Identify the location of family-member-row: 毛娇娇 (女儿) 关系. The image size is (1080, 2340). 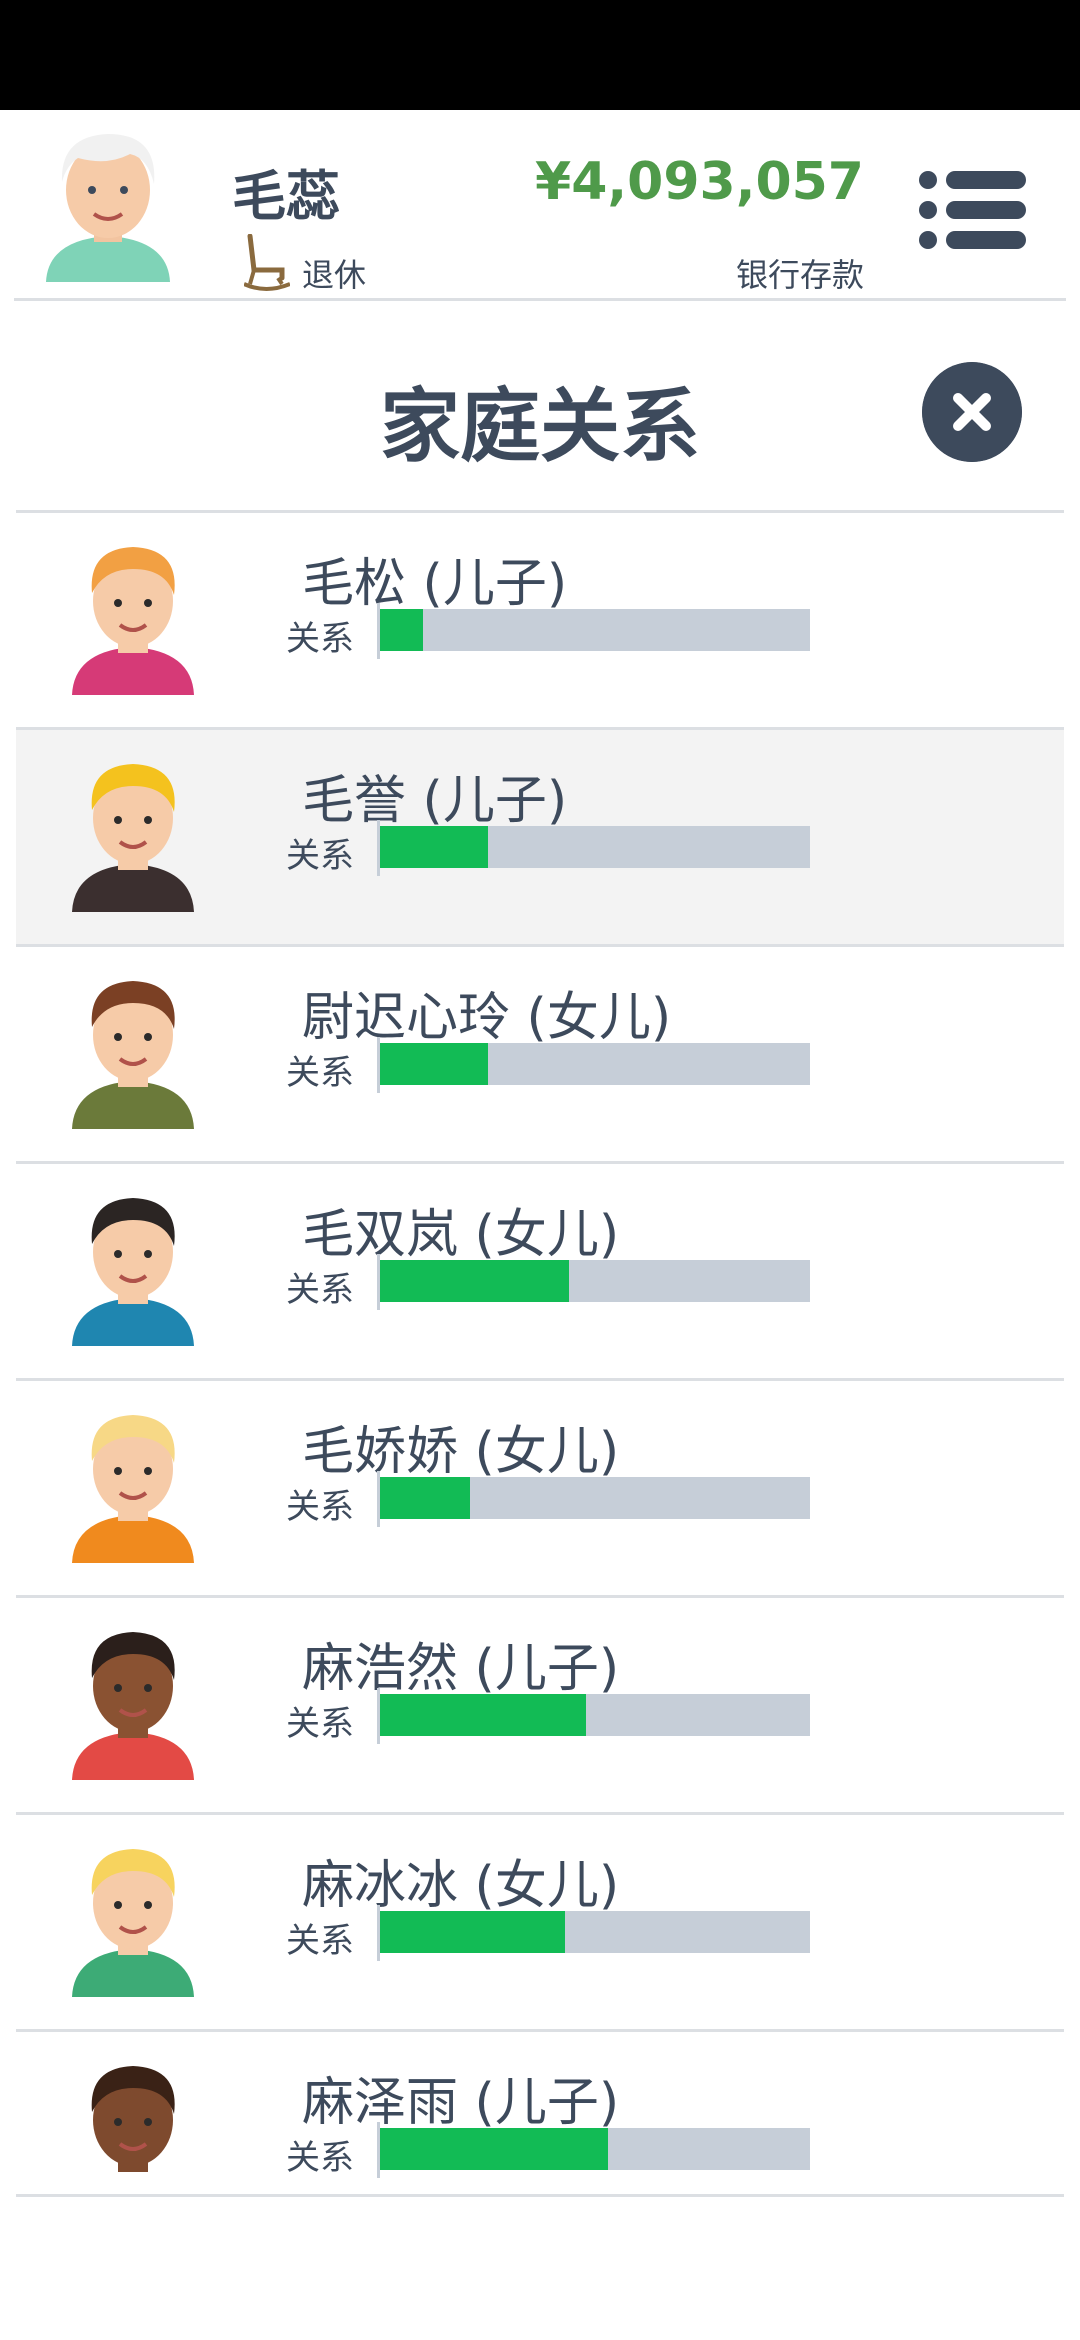
(540, 1486).